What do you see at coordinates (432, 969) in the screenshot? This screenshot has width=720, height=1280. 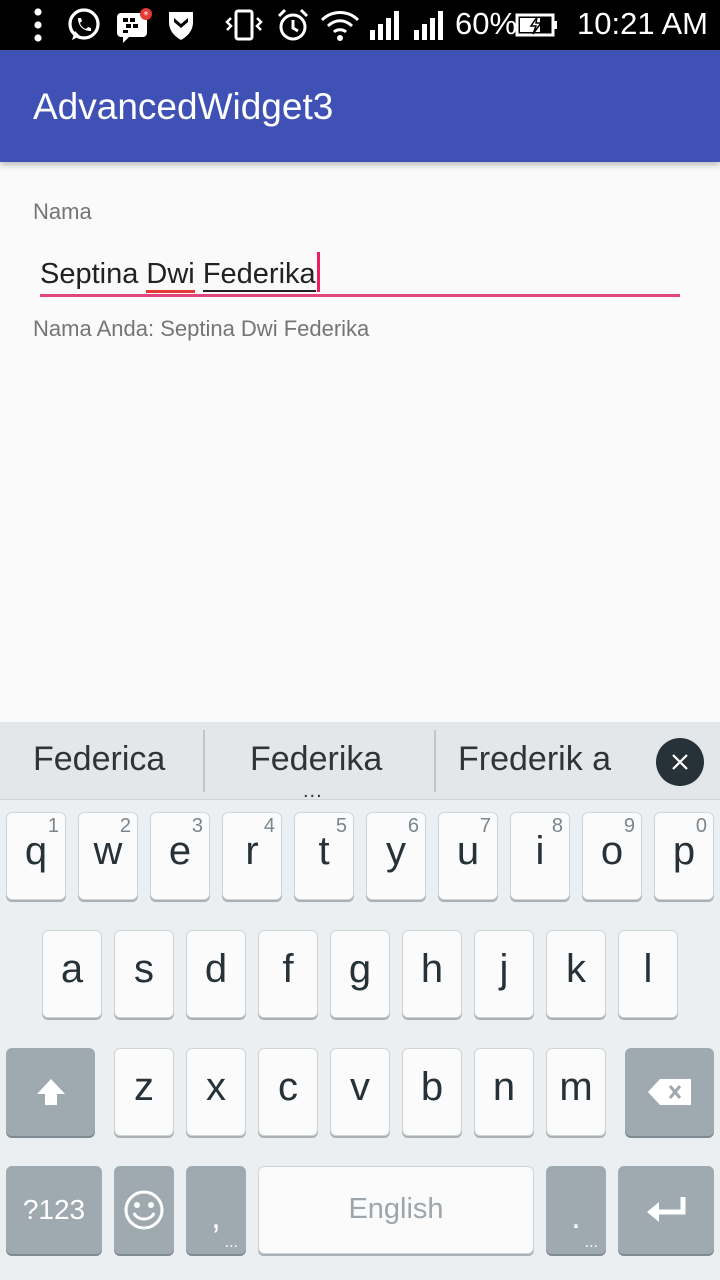 I see `key-label: h` at bounding box center [432, 969].